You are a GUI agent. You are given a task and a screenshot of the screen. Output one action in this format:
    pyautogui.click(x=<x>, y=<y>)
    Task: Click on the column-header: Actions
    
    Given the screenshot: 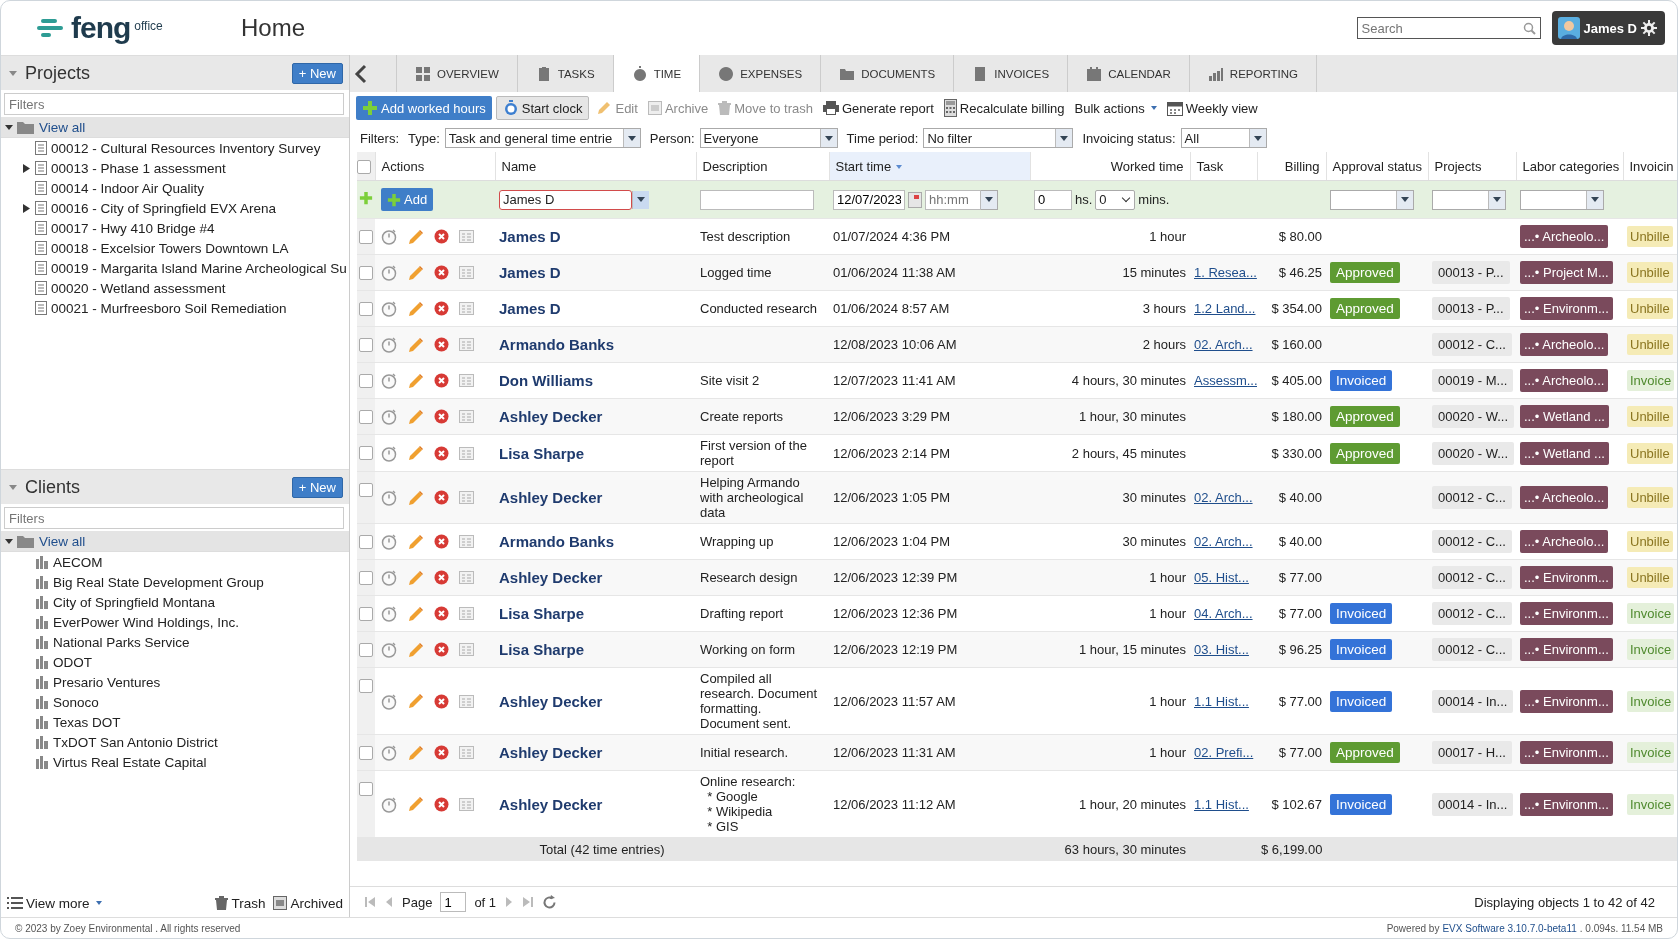 What is the action you would take?
    pyautogui.click(x=435, y=166)
    